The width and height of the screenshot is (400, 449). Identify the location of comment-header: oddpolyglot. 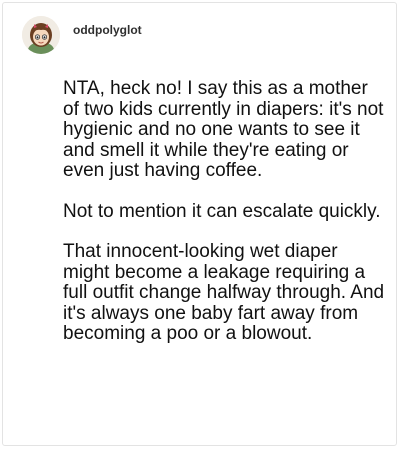
(82, 35).